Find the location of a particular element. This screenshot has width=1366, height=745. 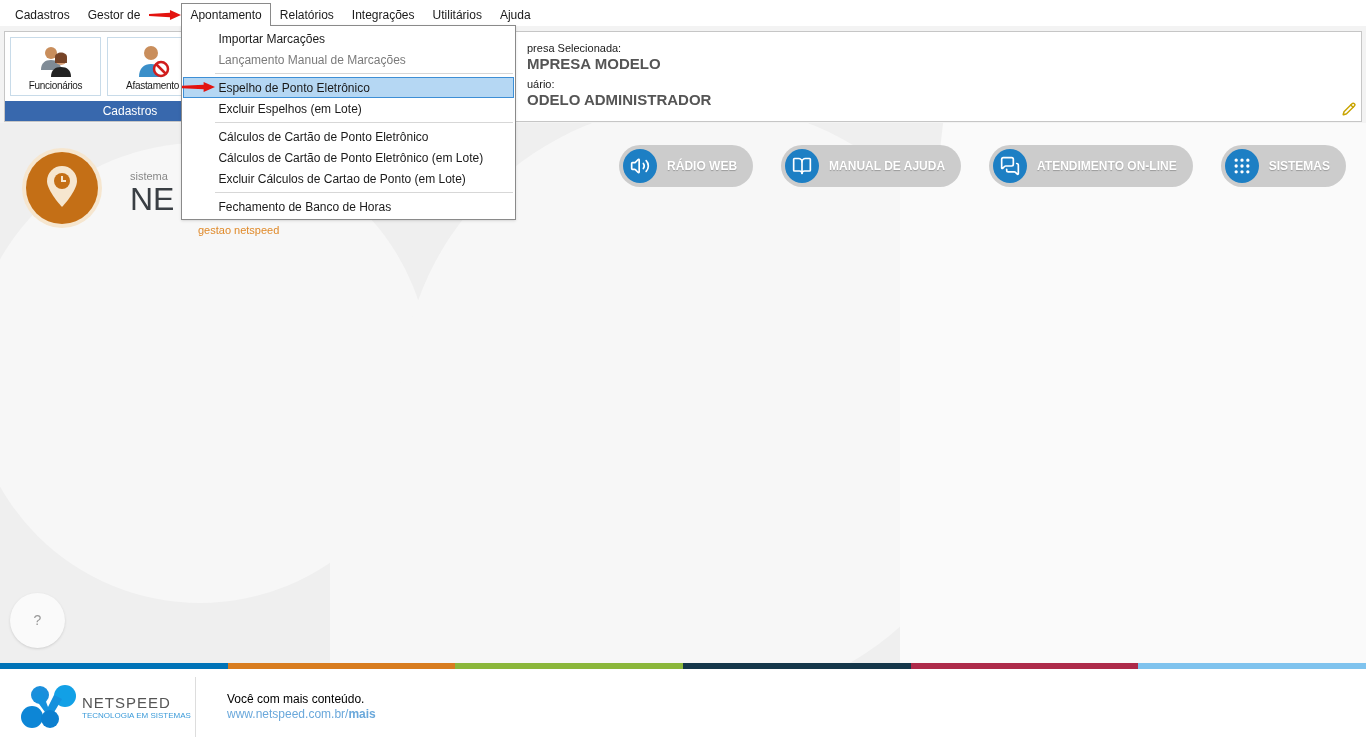

menu-item: Integrações is located at coordinates (383, 14).